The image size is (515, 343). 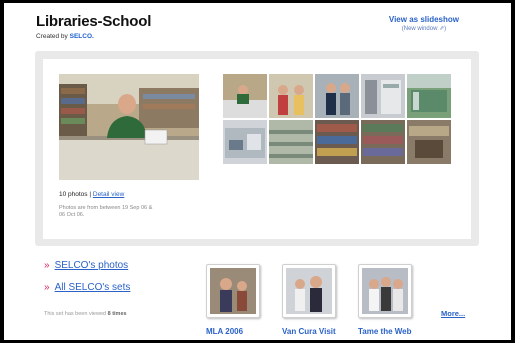 What do you see at coordinates (73, 194) in the screenshot?
I see `photo-count: 10 photos` at bounding box center [73, 194].